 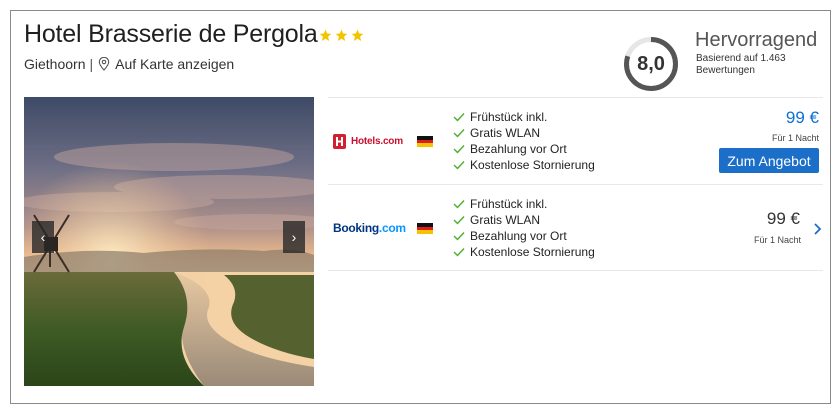 What do you see at coordinates (171, 34) in the screenshot?
I see `hotel-name: Hotel Brasserie de Pergola` at bounding box center [171, 34].